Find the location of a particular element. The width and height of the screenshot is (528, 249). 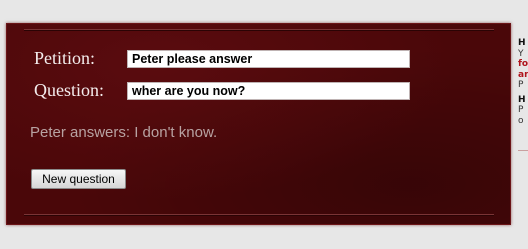

question-input: wher are you now? is located at coordinates (268, 91).